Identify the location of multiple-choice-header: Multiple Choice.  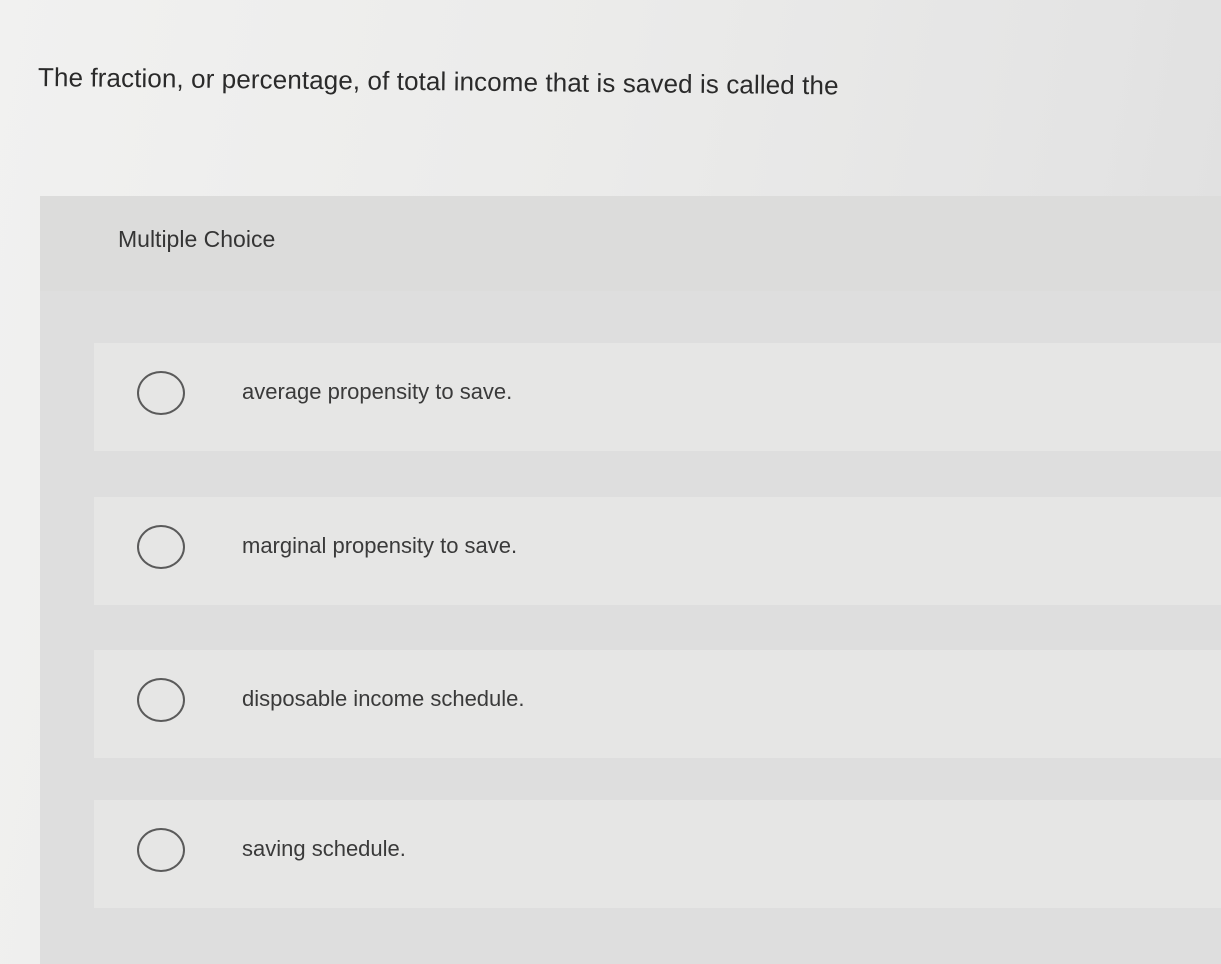
(630, 243).